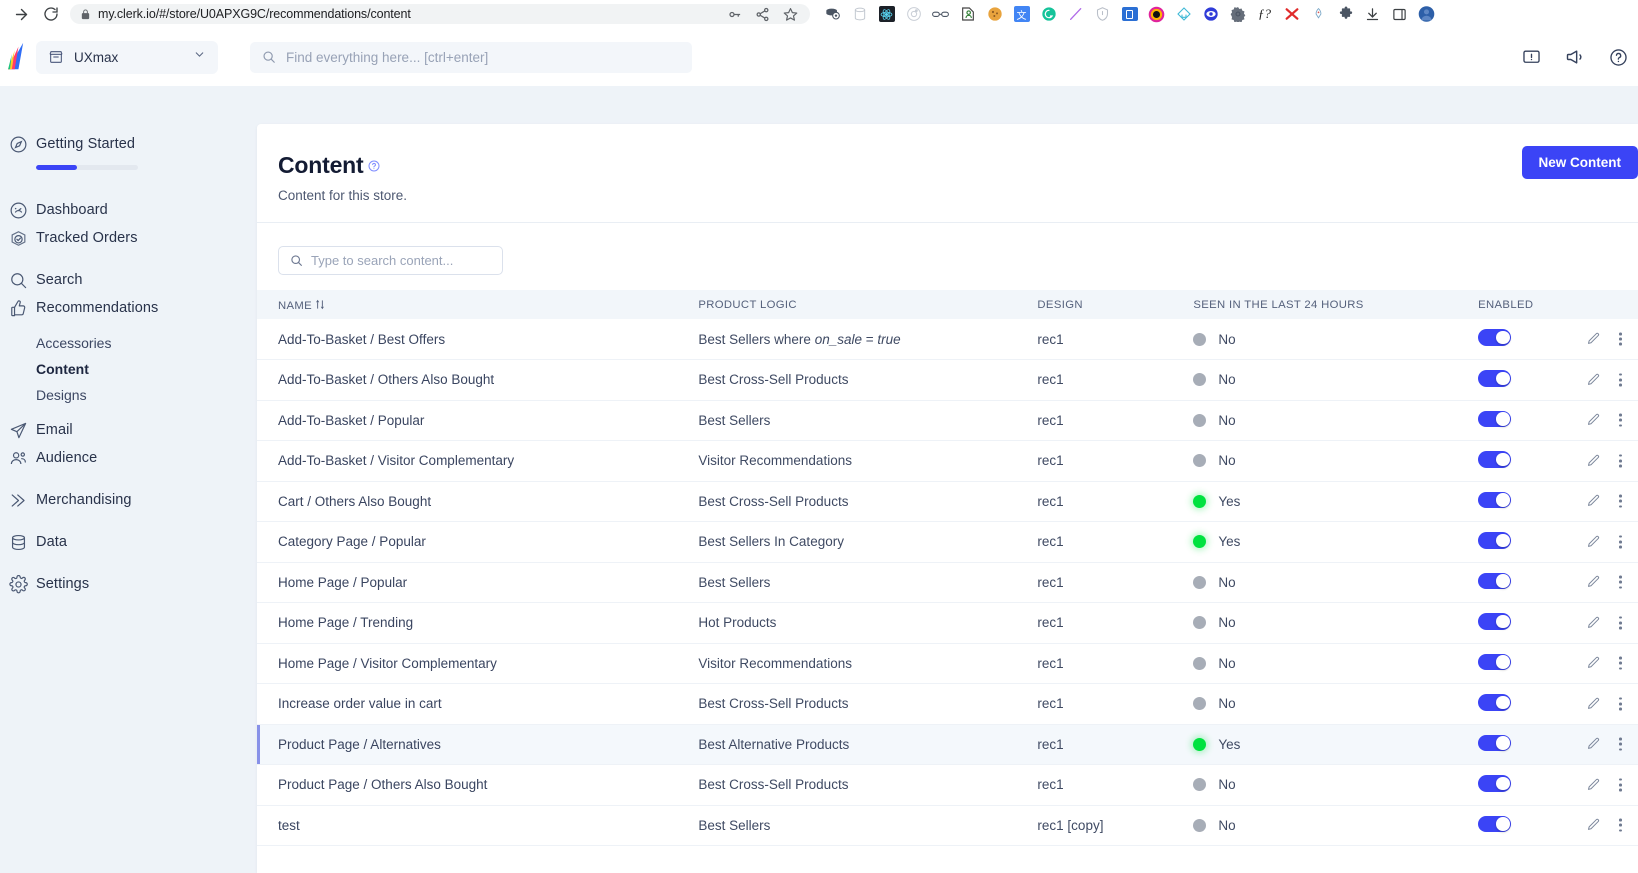 The image size is (1638, 873). I want to click on grammarly-icon, so click(1048, 14).